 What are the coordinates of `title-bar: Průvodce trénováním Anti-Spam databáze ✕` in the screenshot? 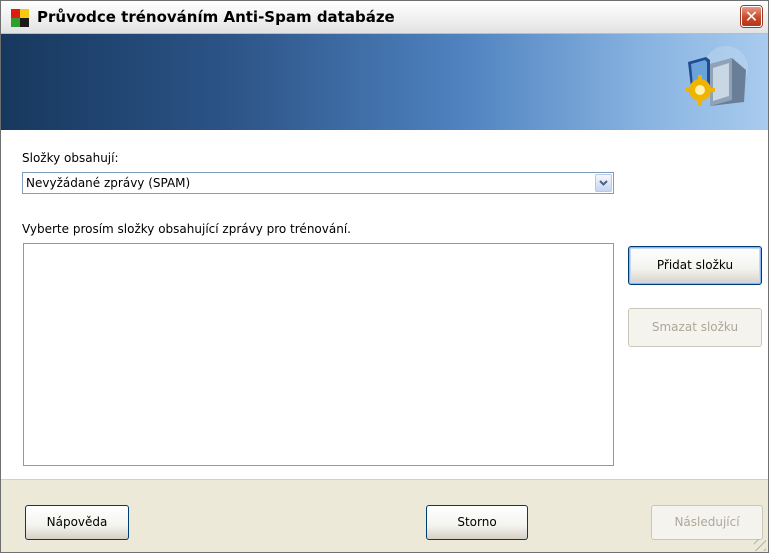 It's located at (384, 17).